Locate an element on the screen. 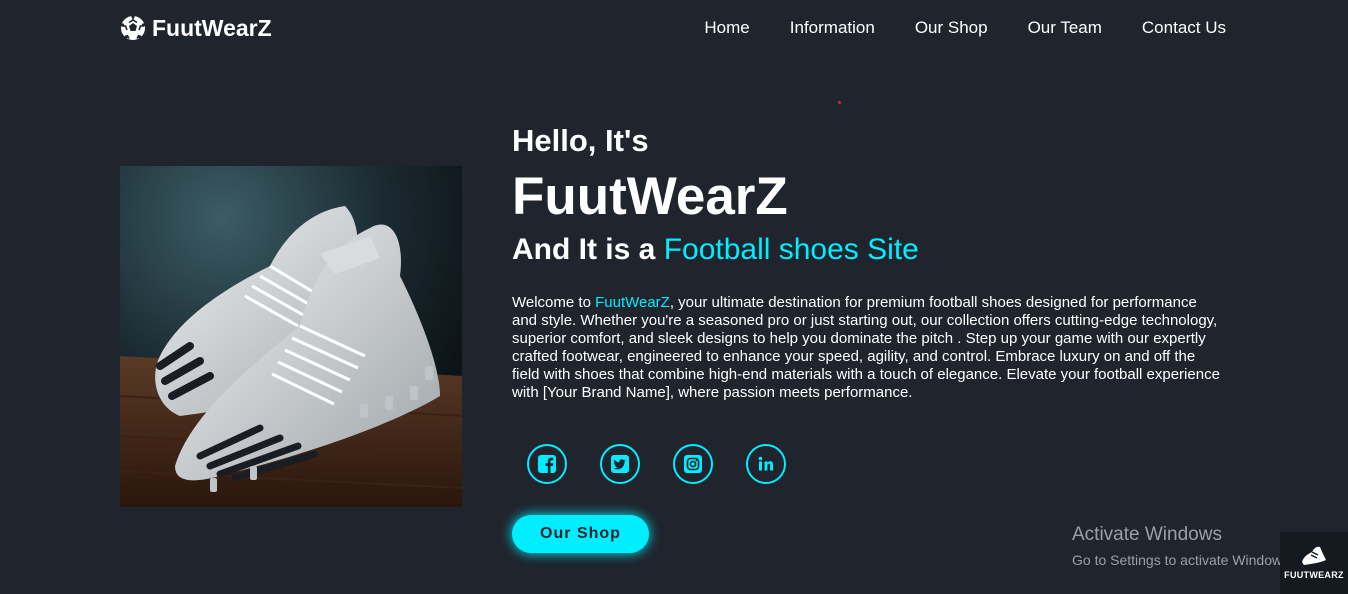 This screenshot has width=1348, height=594. desc-brand: FuutWearZ is located at coordinates (632, 302).